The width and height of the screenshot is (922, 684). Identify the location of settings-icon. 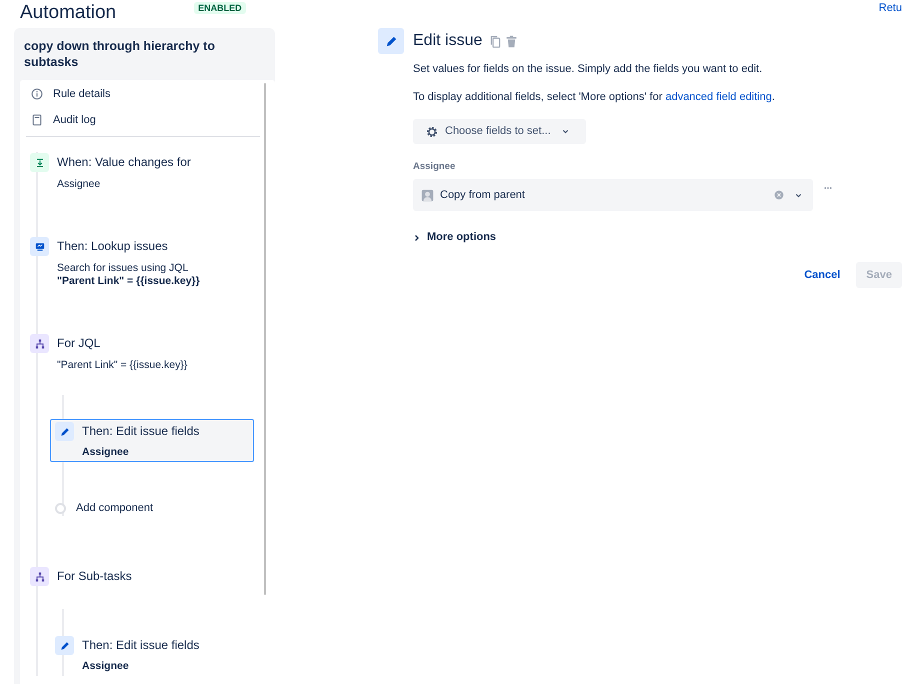
(432, 131).